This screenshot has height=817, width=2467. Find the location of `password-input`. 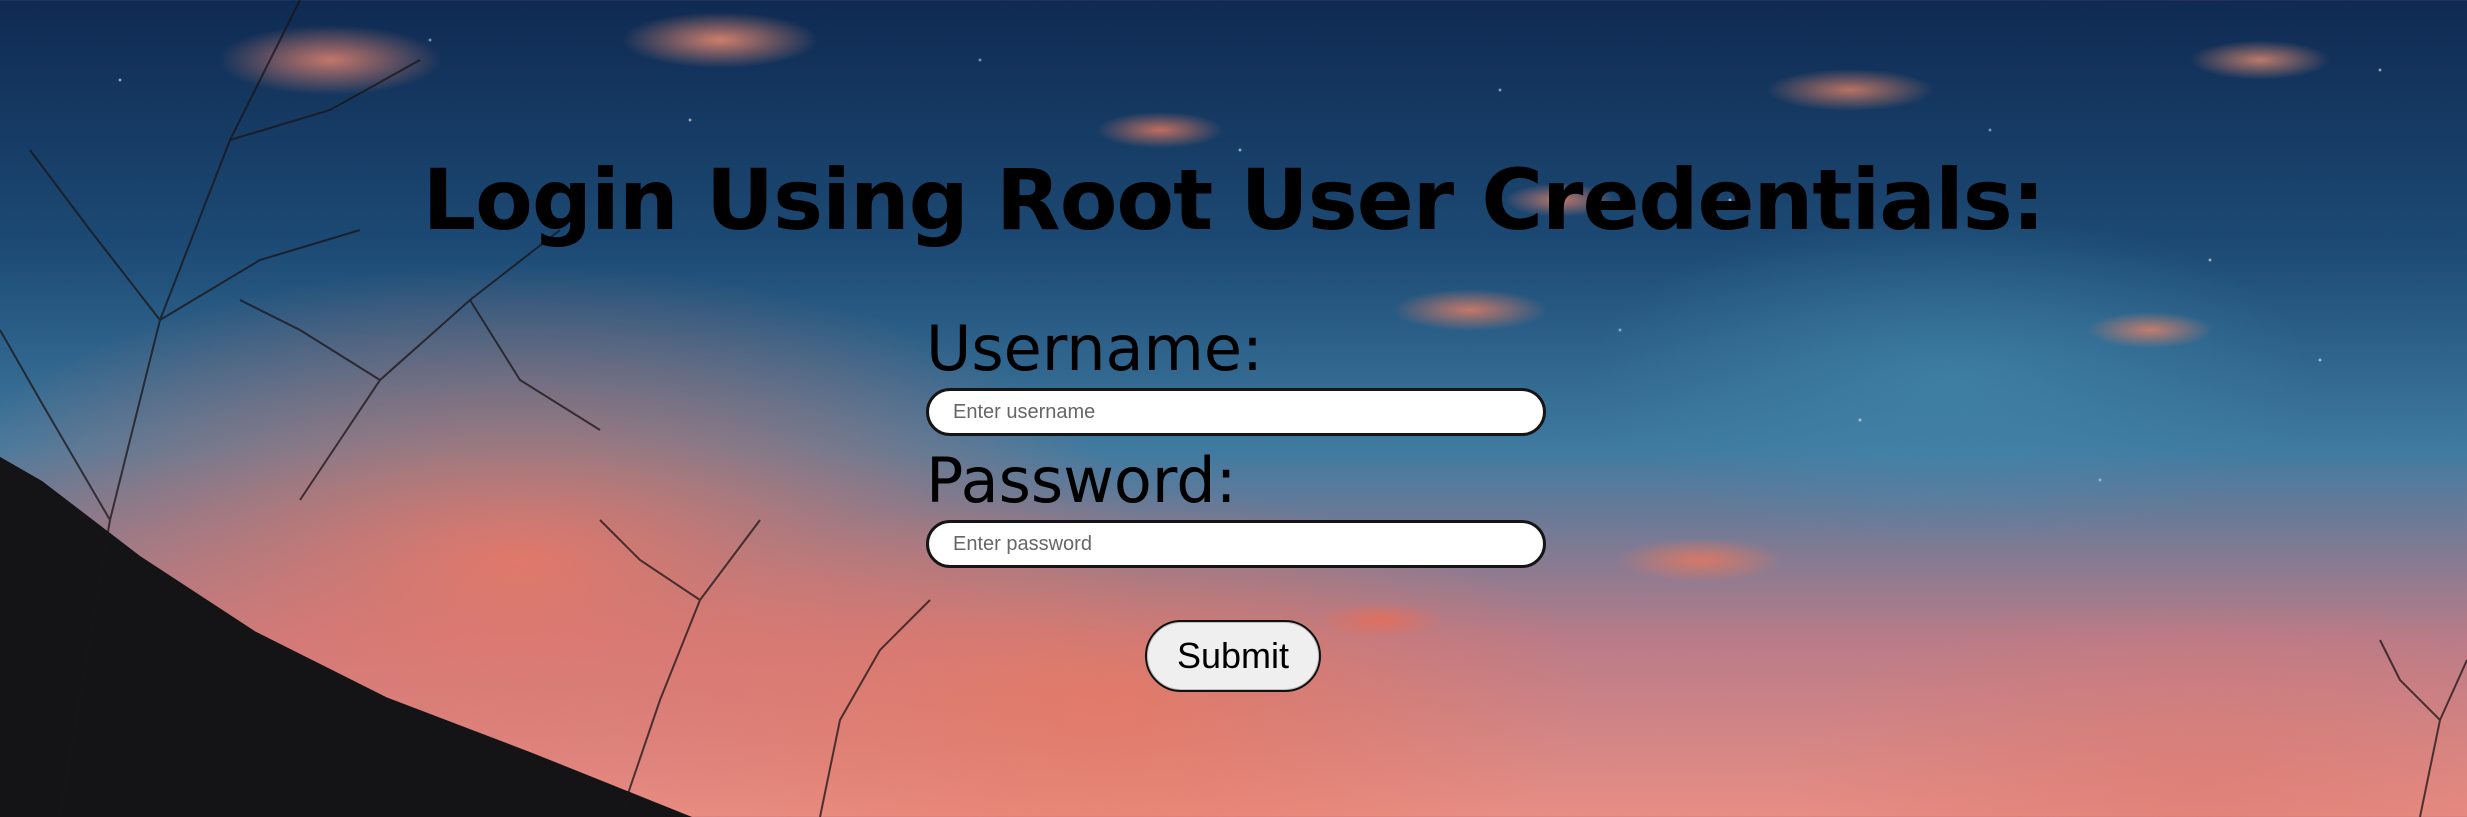

password-input is located at coordinates (1236, 544).